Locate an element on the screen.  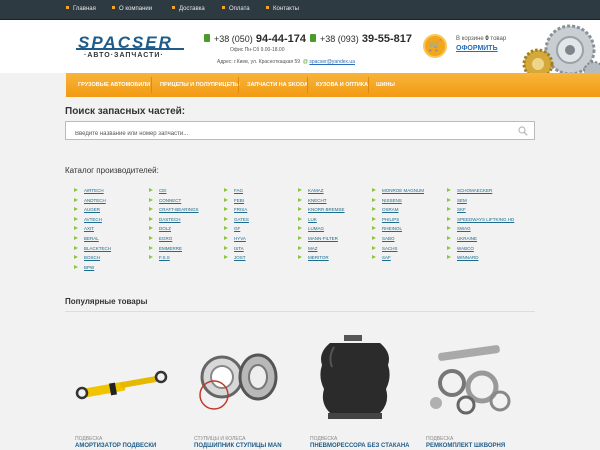
product-name: АМОРТИЗАТОР ПОДВЕСКИ is located at coordinates (115, 446).